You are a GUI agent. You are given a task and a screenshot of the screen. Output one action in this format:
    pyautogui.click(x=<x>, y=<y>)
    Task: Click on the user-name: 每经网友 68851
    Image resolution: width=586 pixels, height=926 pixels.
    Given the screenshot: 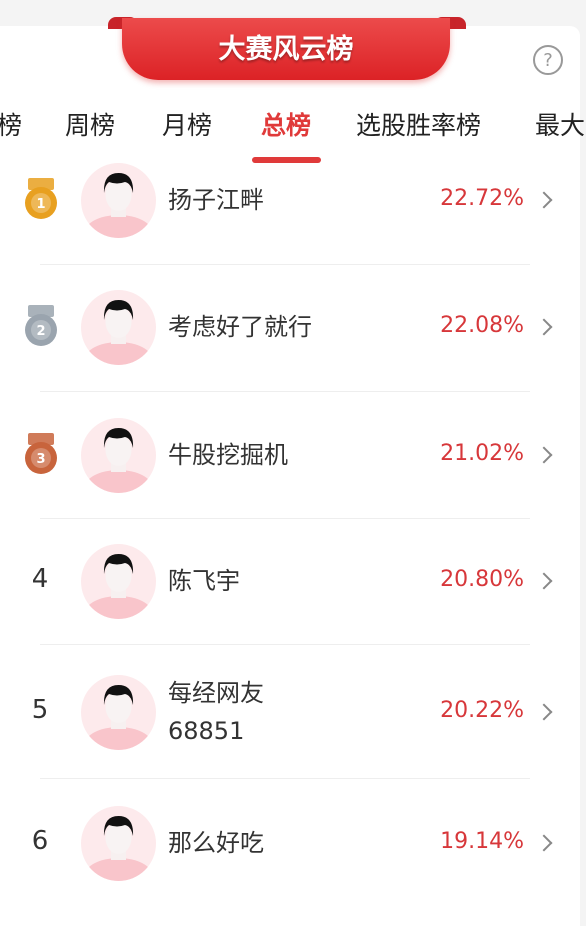 What is the action you would take?
    pyautogui.click(x=216, y=712)
    